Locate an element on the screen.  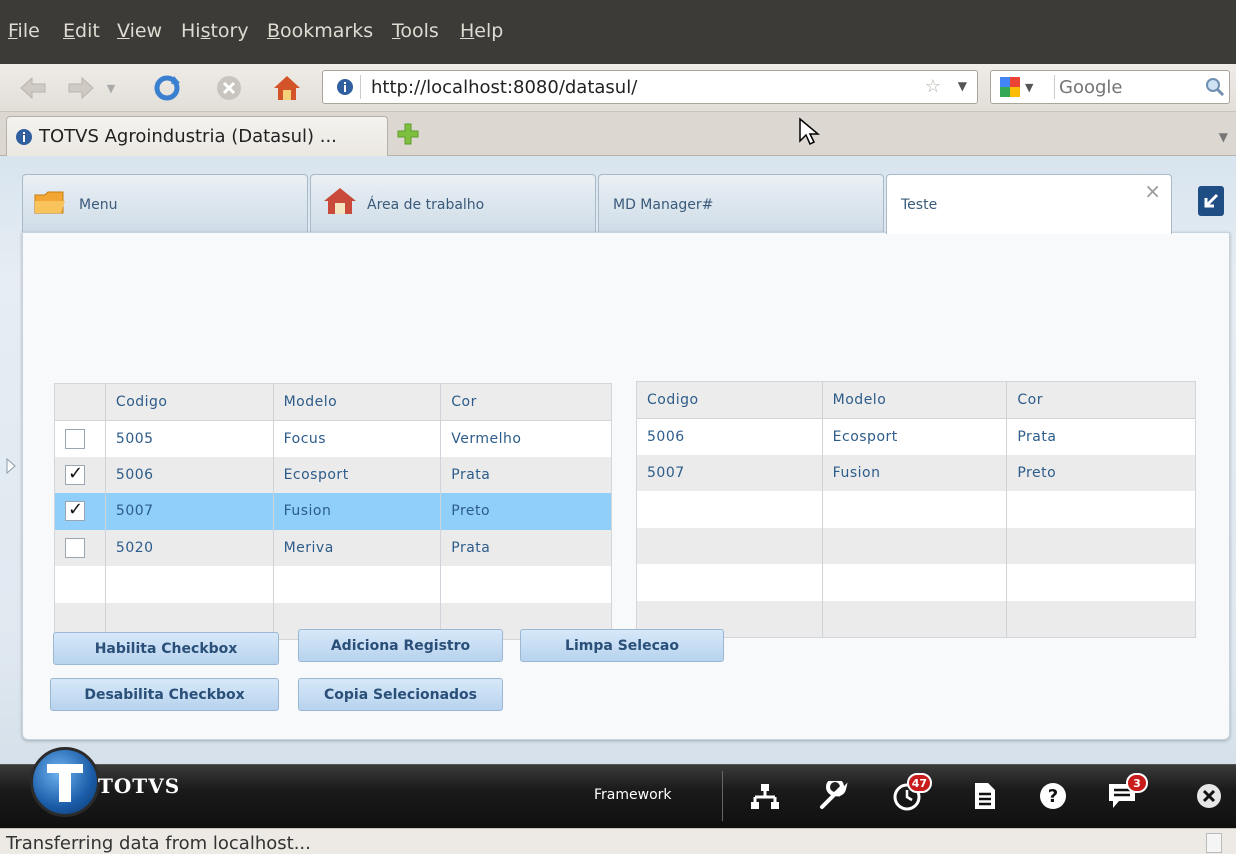
stop-button is located at coordinates (229, 88).